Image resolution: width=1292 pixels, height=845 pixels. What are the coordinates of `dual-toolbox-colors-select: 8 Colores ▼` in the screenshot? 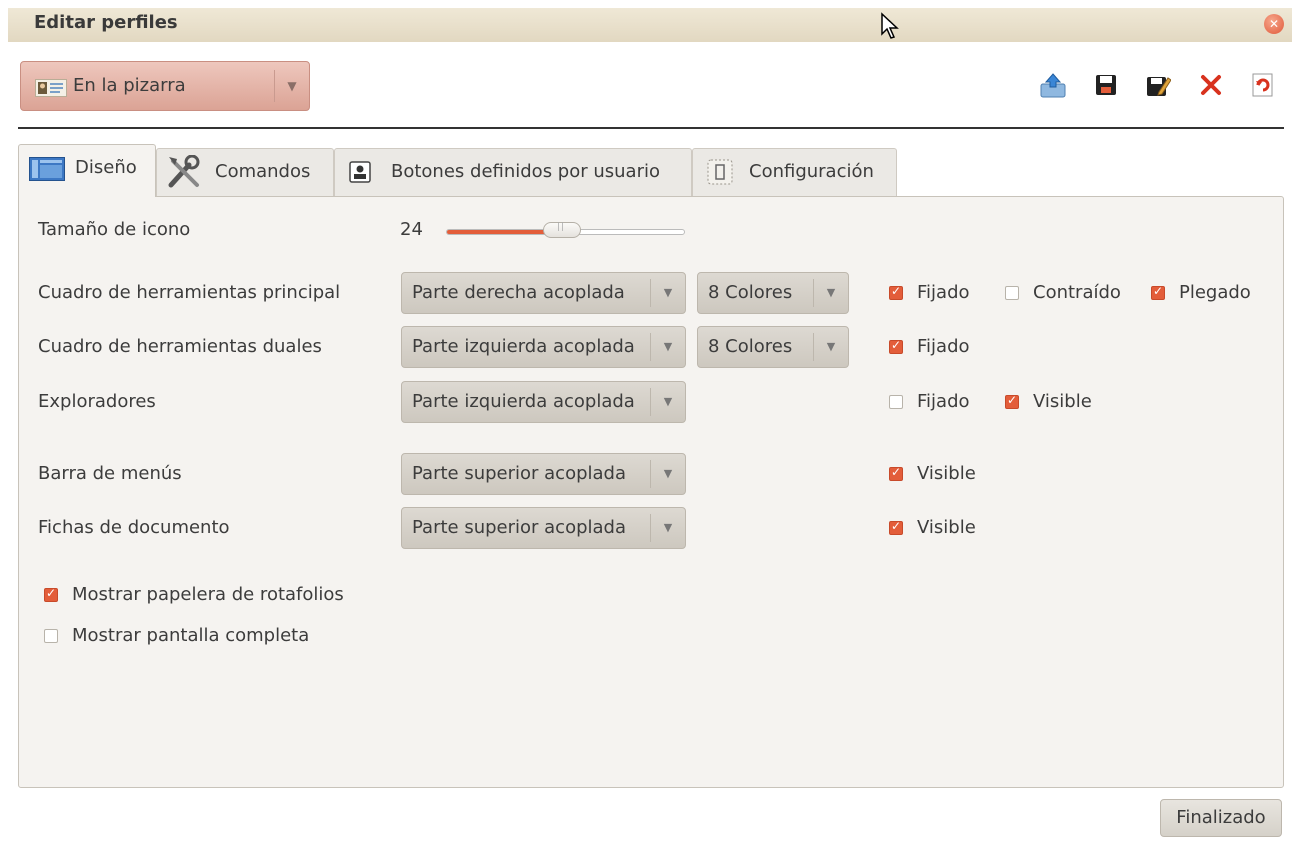 It's located at (773, 347).